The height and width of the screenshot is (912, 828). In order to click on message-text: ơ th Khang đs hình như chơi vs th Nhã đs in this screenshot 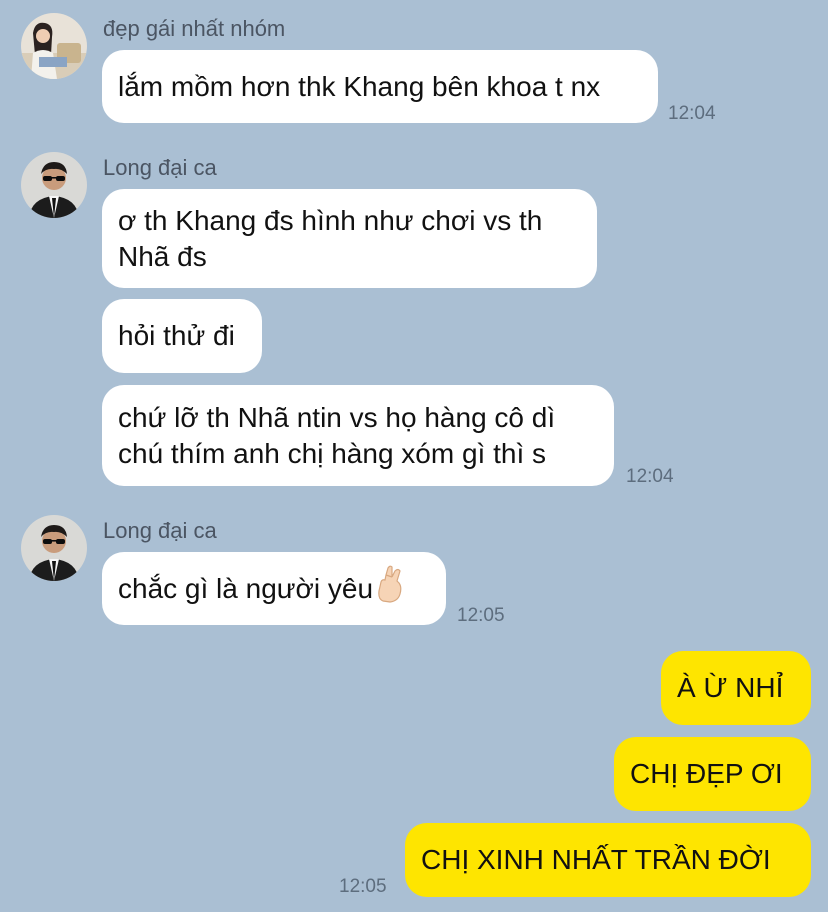, I will do `click(330, 238)`.